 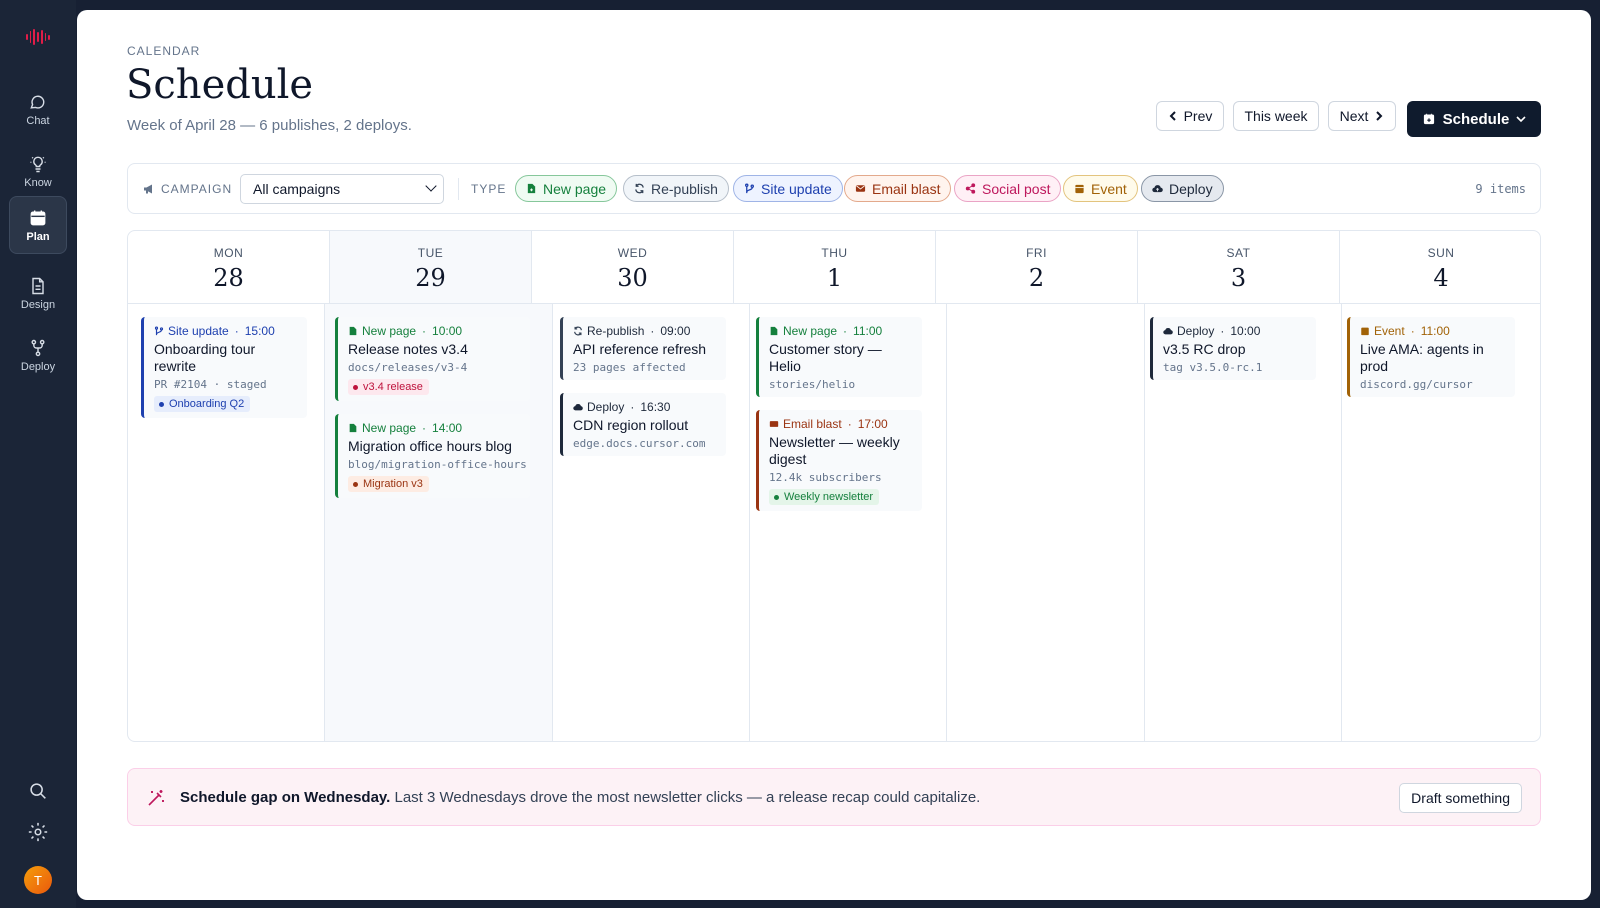 I want to click on day-header-mon: MON 28, so click(x=229, y=267).